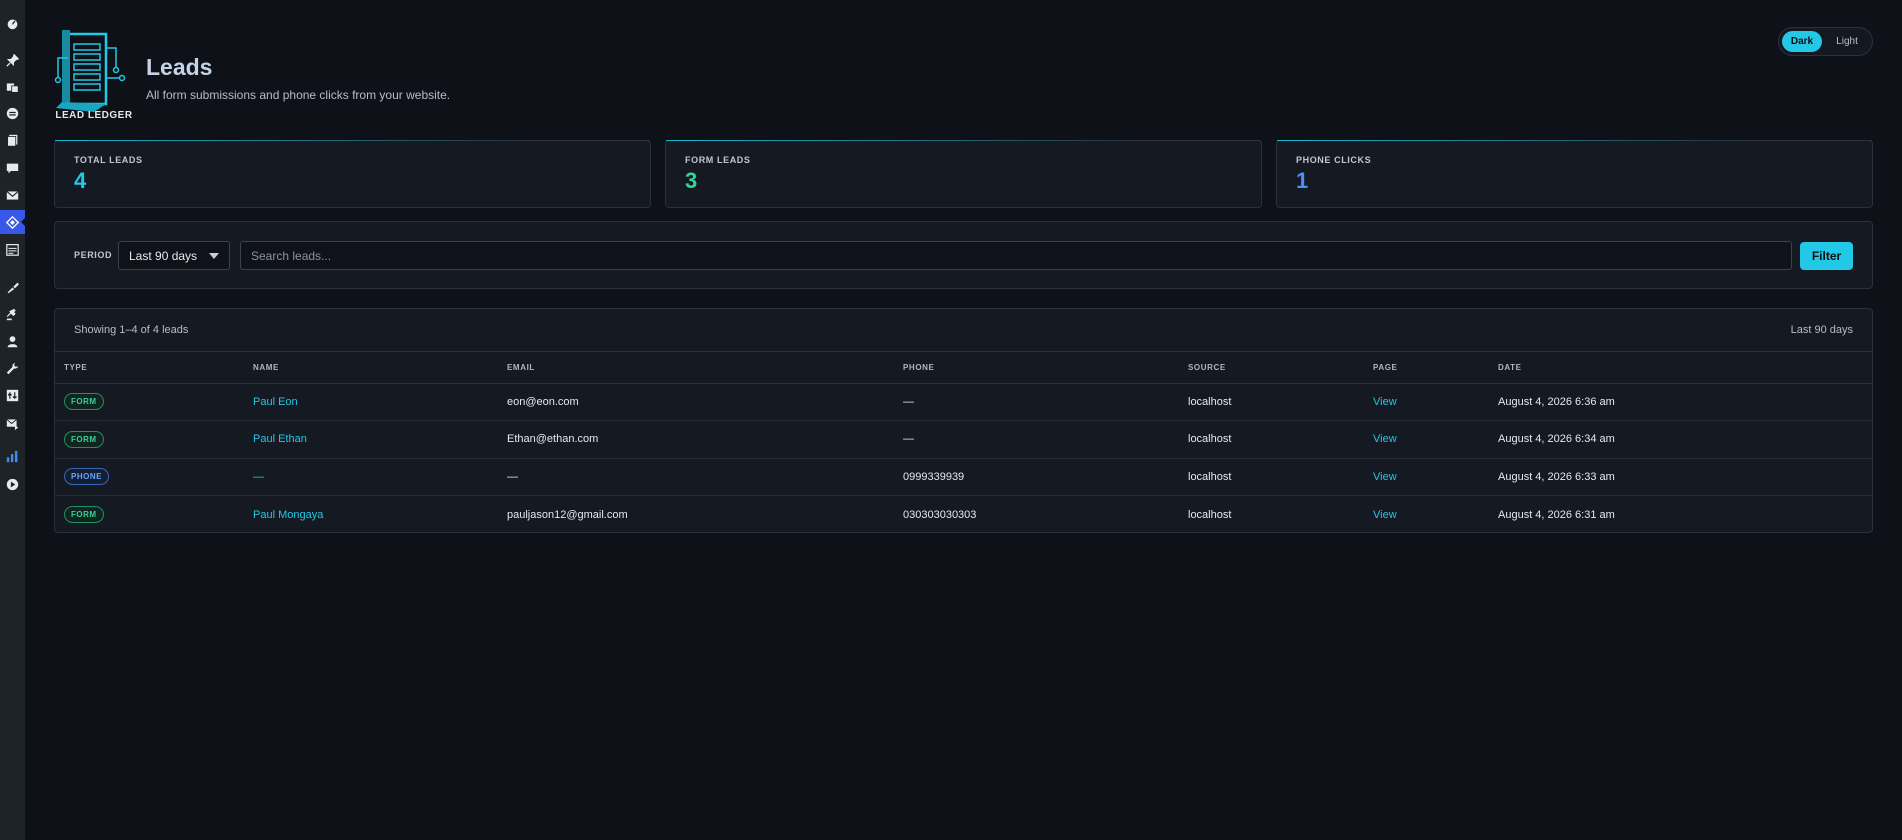 The width and height of the screenshot is (1902, 840). What do you see at coordinates (1802, 41) in the screenshot?
I see `theme-dark-button: Dark` at bounding box center [1802, 41].